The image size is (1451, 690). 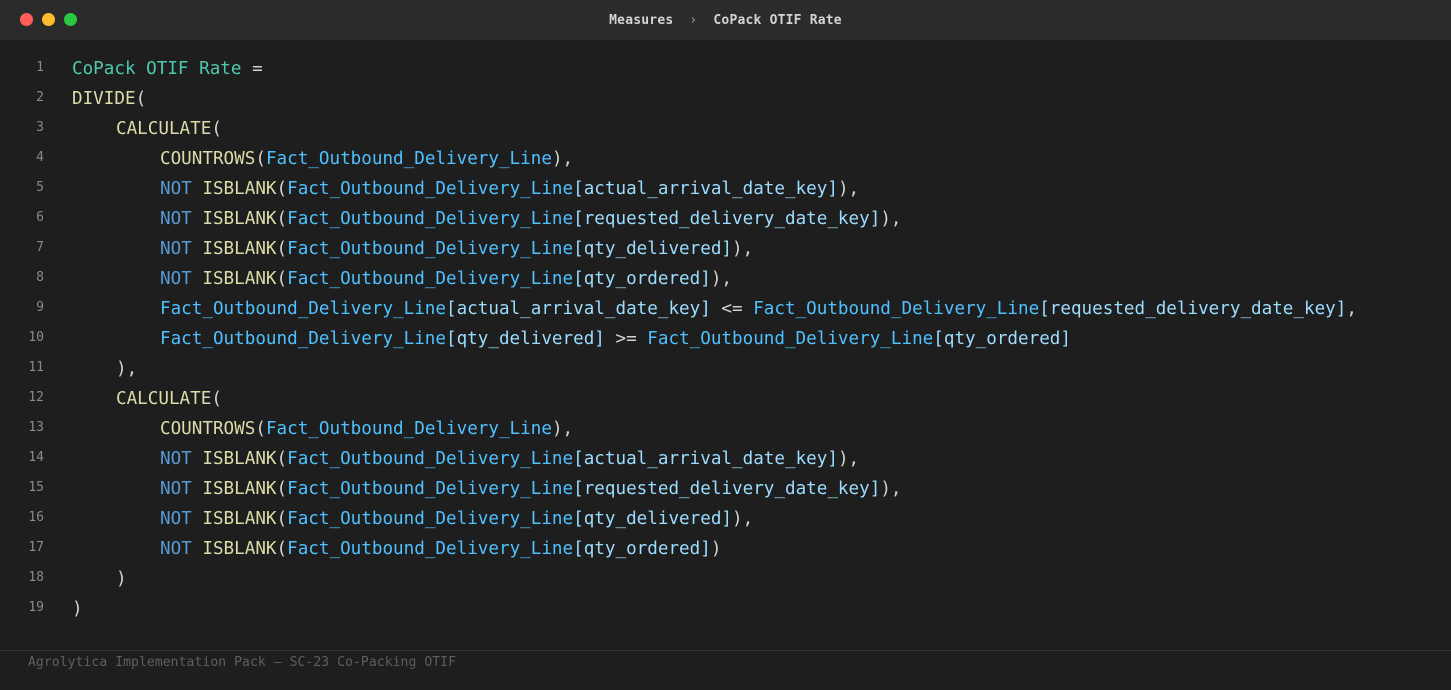 I want to click on code-line: 19), so click(x=725, y=609).